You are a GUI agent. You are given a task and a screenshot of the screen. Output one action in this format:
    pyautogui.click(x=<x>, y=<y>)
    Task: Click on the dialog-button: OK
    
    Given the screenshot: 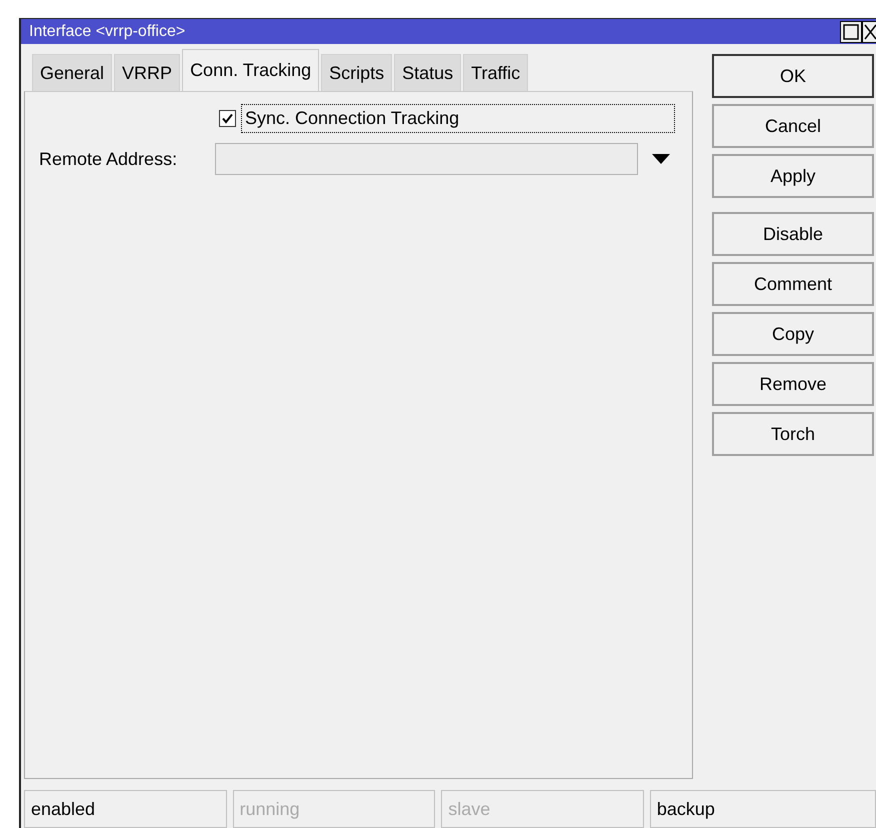 What is the action you would take?
    pyautogui.click(x=793, y=76)
    